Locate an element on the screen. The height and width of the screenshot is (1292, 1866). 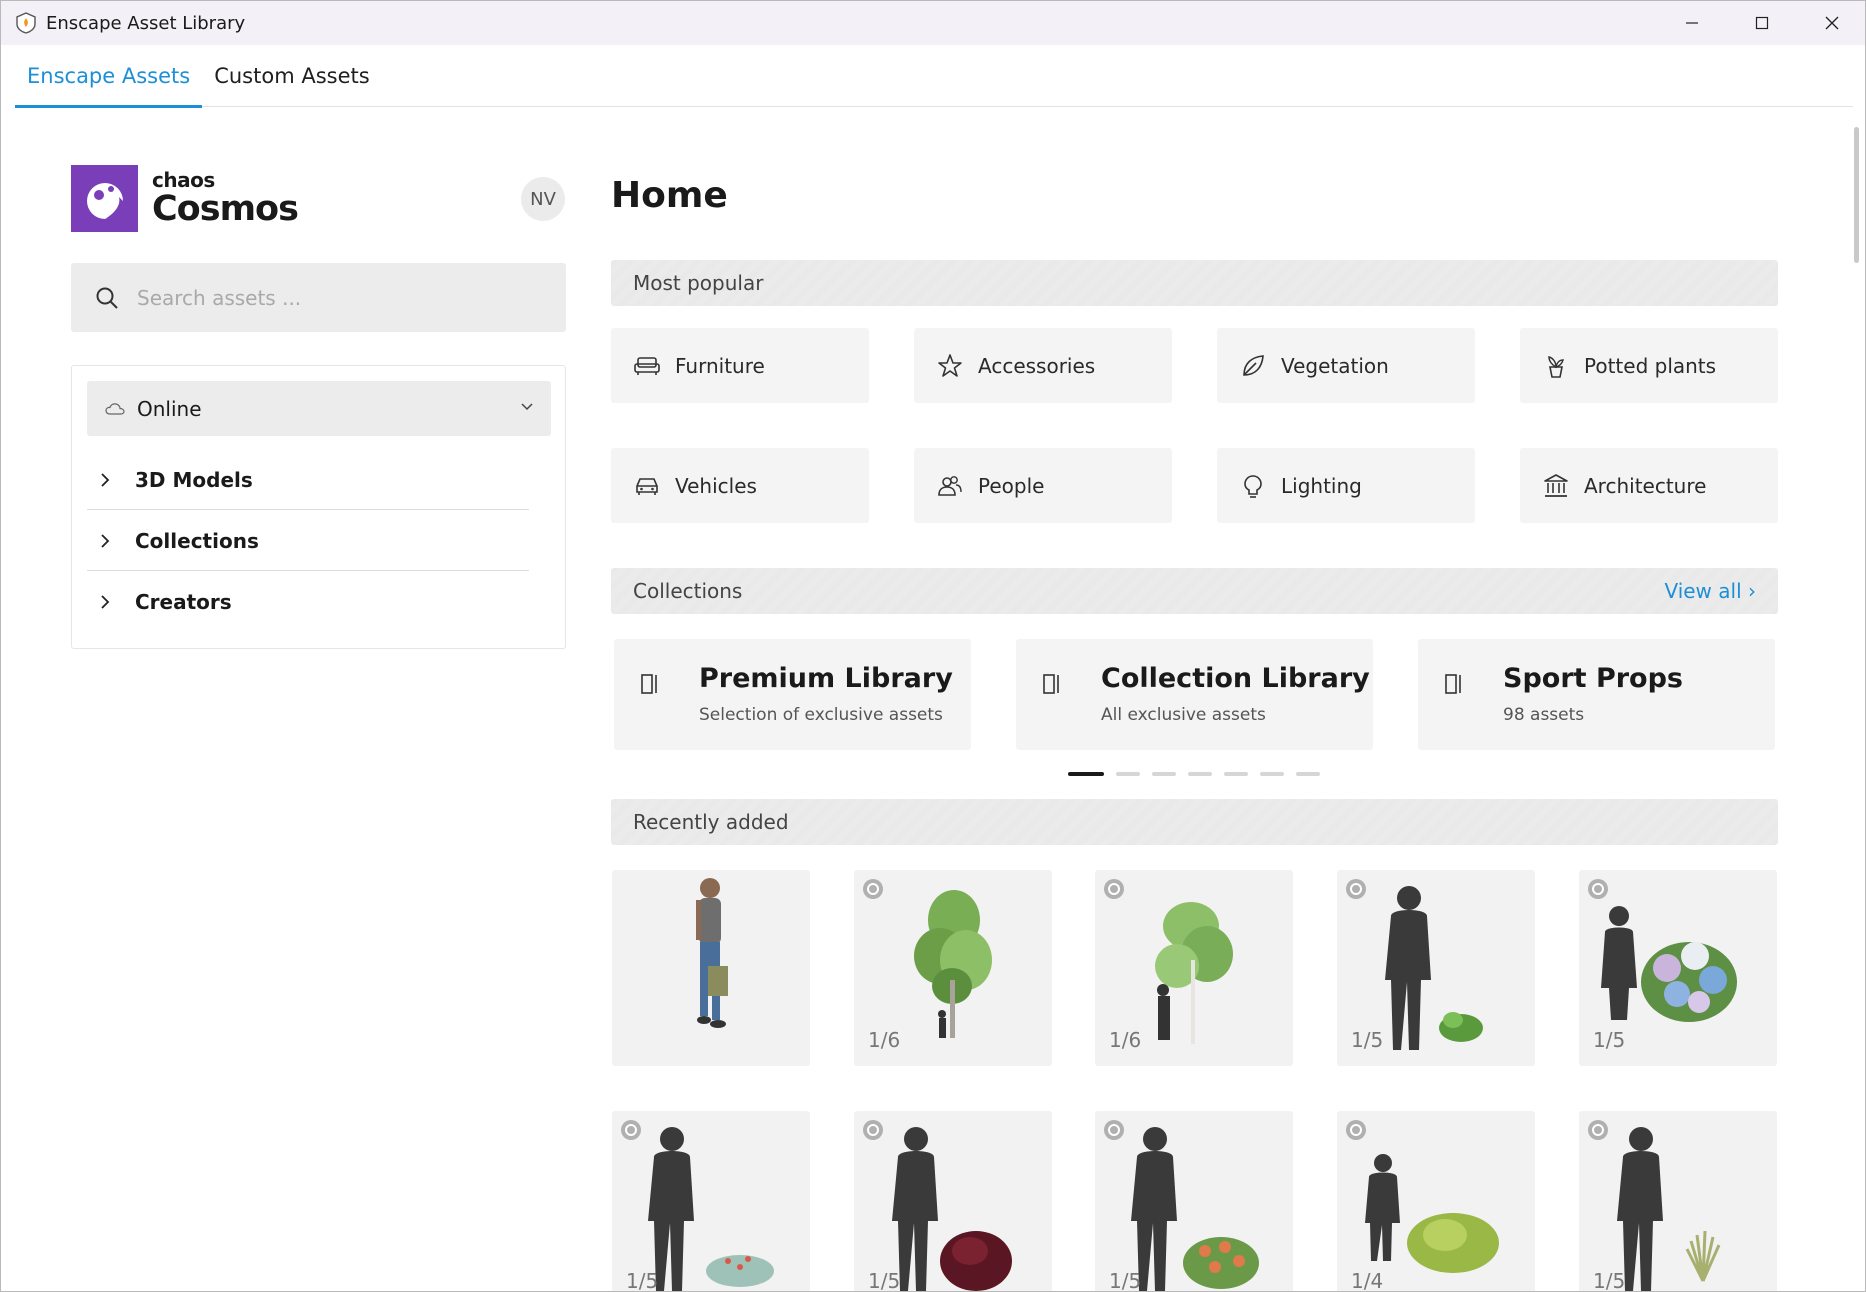
page-title: Home is located at coordinates (669, 195).